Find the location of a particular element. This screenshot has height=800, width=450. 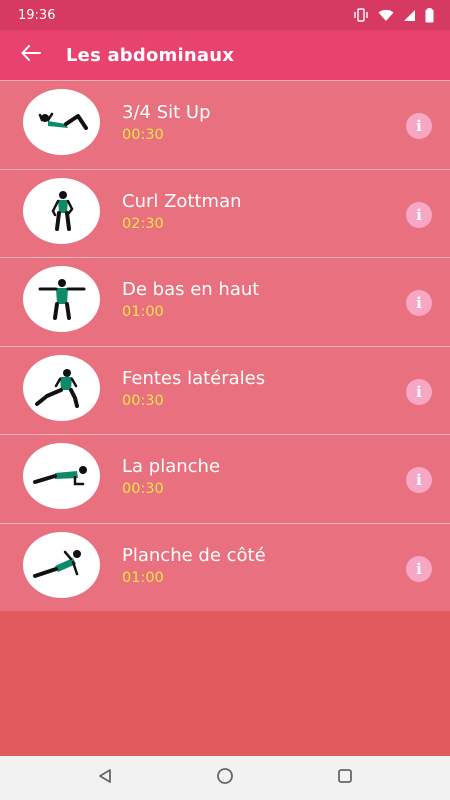

triangle-back-icon is located at coordinates (105, 778).